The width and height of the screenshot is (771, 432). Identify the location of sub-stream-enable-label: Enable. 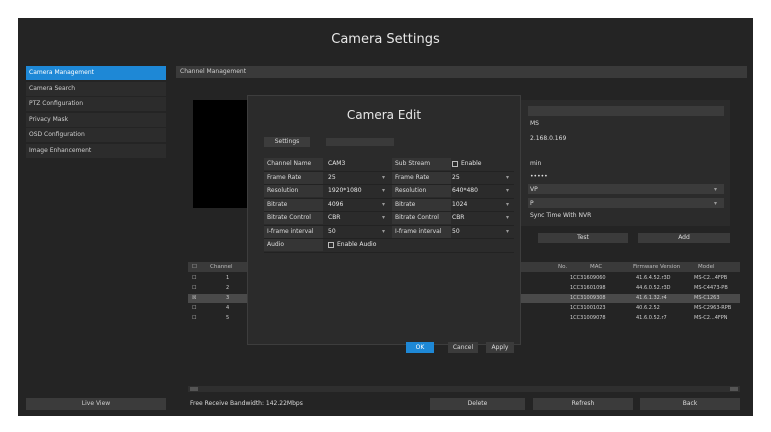
(471, 163).